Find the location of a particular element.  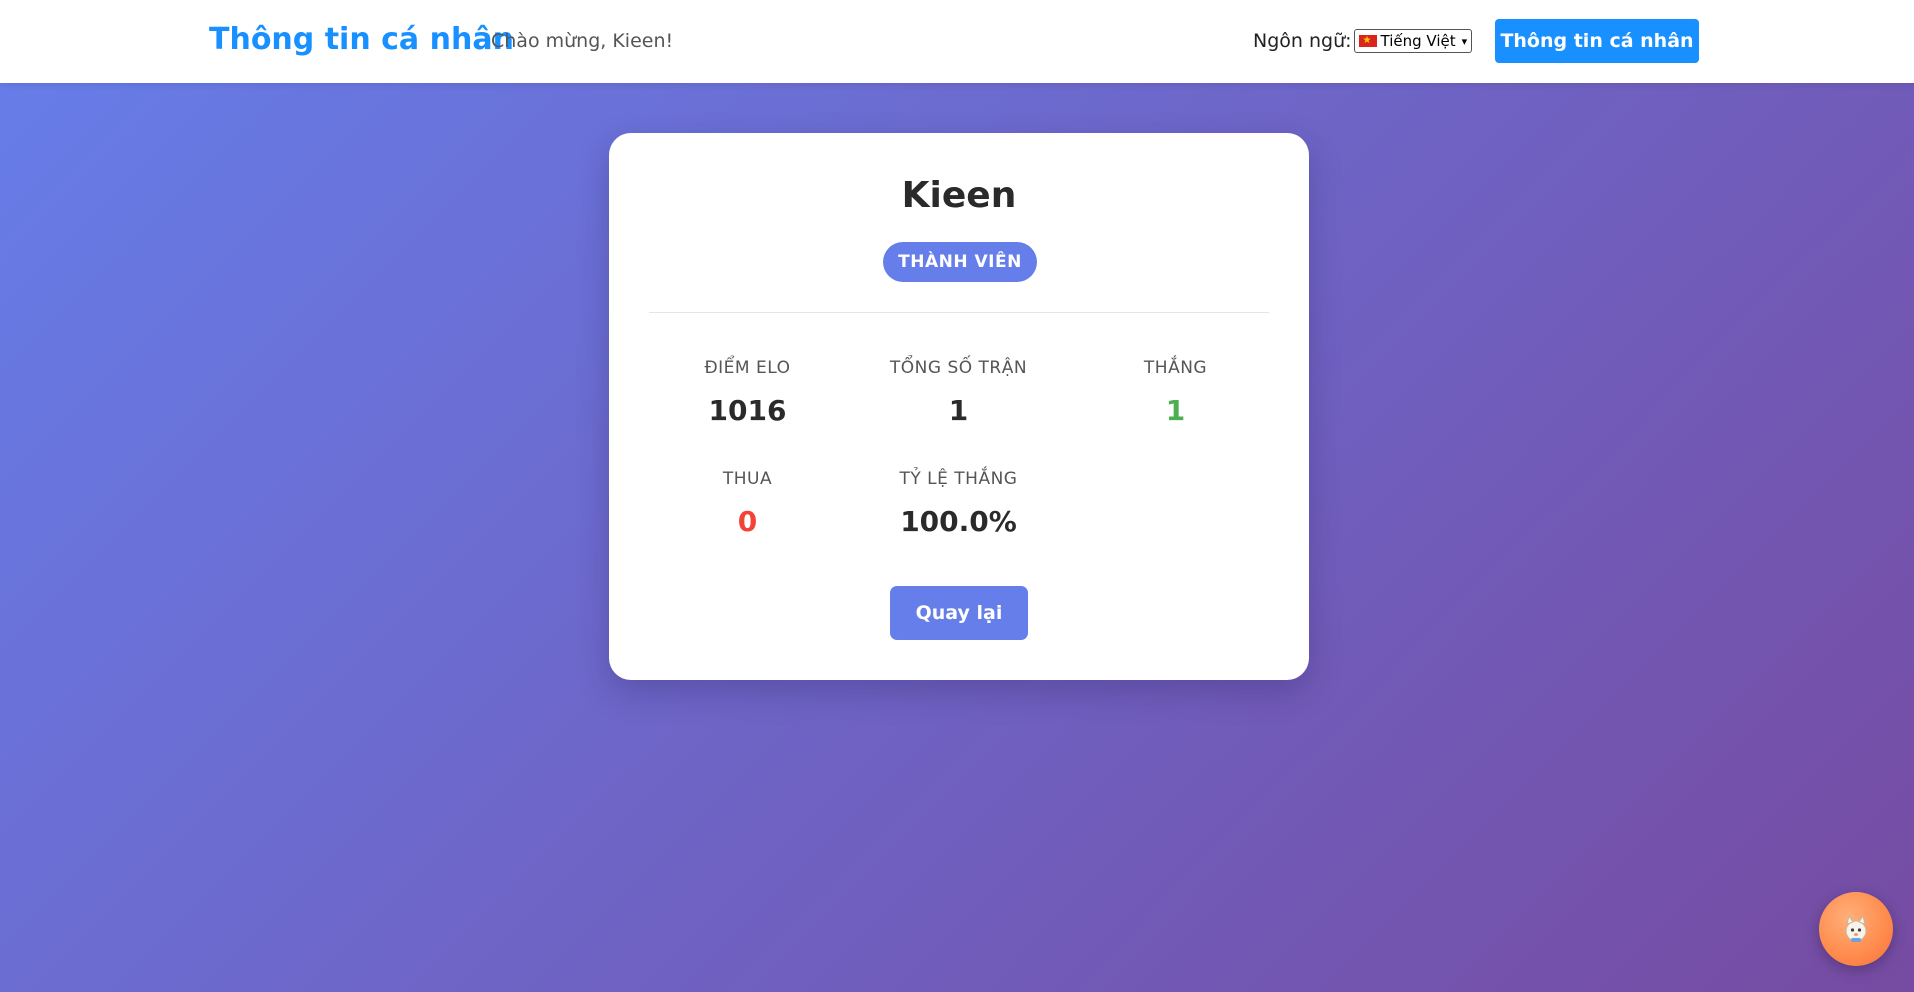

username-heading: Kieen is located at coordinates (959, 195).